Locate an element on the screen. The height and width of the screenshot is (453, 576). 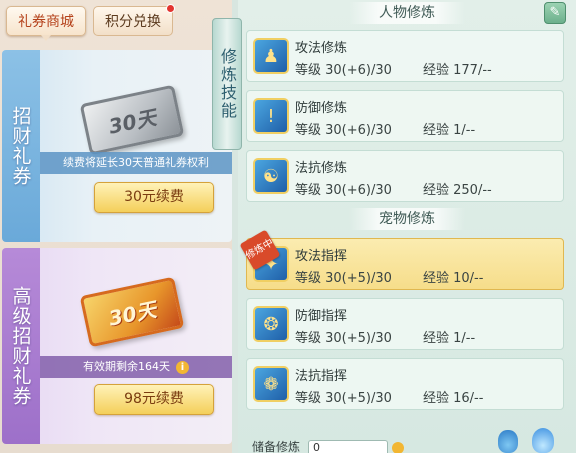
skill-row-magic-resist: ☯ 法抗修炼 等级 30(+6)/30 经验 250/-- is located at coordinates (405, 176).